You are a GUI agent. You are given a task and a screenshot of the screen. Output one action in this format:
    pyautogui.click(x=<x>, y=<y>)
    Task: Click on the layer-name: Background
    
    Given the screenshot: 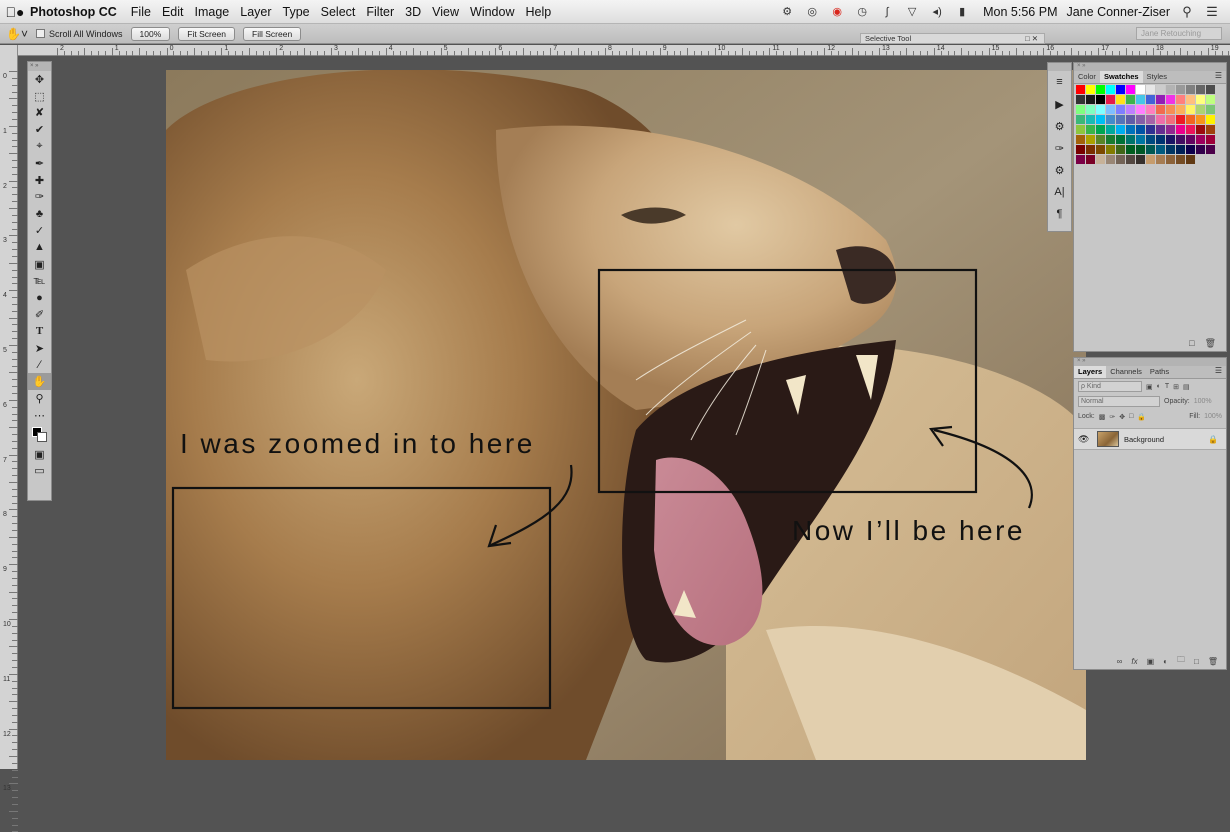 What is the action you would take?
    pyautogui.click(x=1144, y=439)
    